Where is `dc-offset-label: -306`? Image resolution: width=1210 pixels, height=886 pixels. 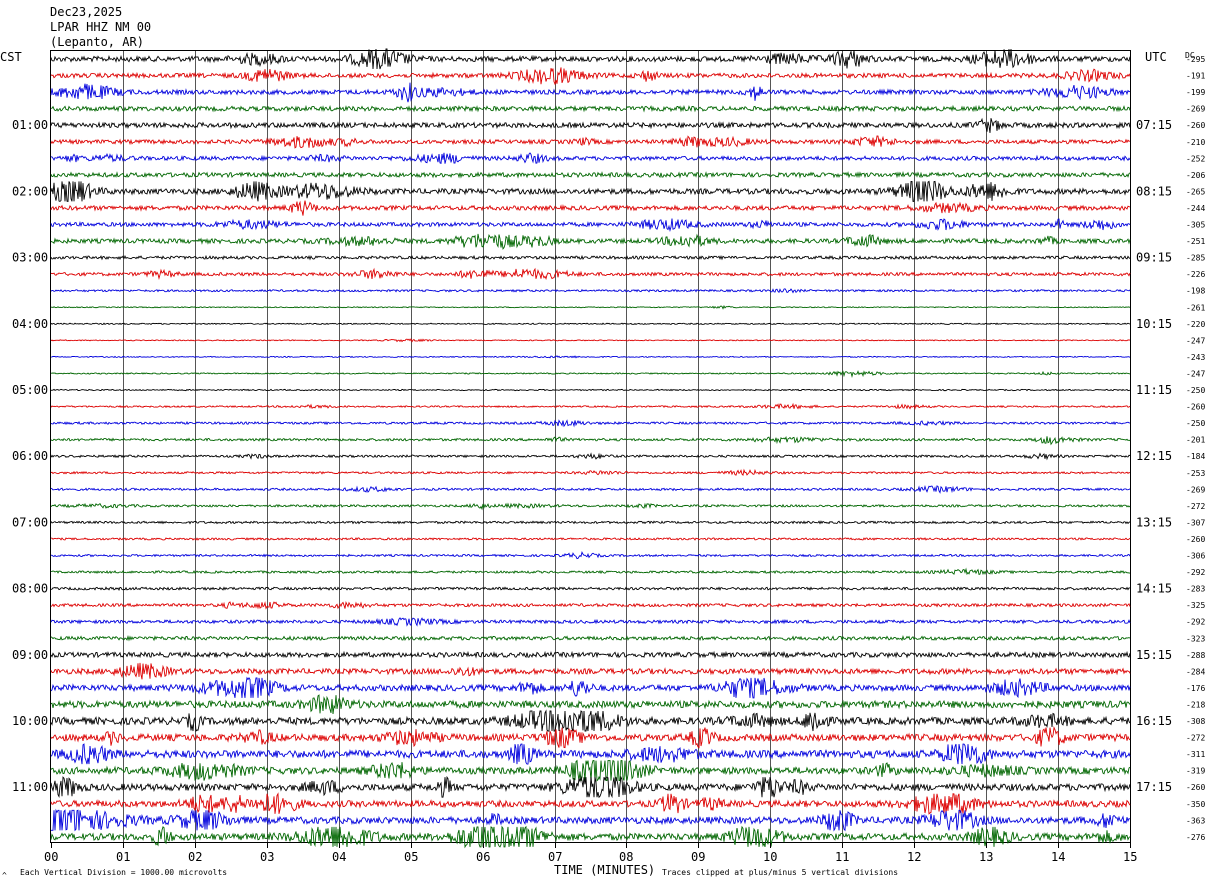
dc-offset-label: -306 is located at coordinates (1195, 556).